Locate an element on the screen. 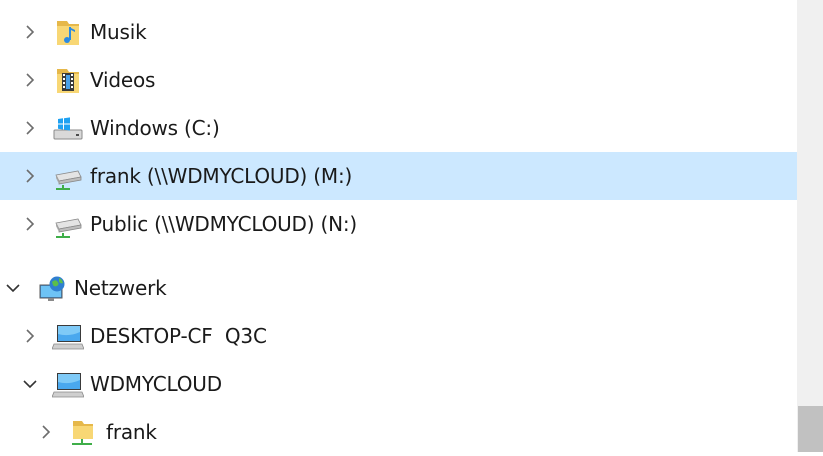 This screenshot has width=823, height=456. shared-folder-icon is located at coordinates (82, 433).